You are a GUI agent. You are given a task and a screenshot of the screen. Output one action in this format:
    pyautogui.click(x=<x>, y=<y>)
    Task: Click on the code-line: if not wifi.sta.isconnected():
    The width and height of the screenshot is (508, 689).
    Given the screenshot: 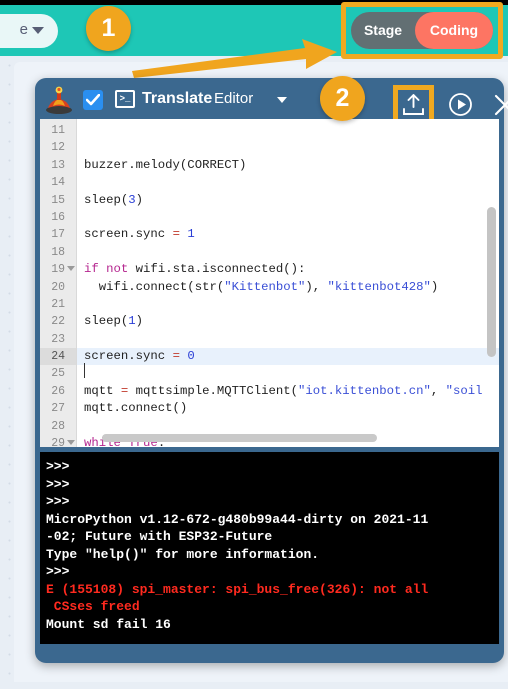 What is the action you would take?
    pyautogui.click(x=288, y=269)
    